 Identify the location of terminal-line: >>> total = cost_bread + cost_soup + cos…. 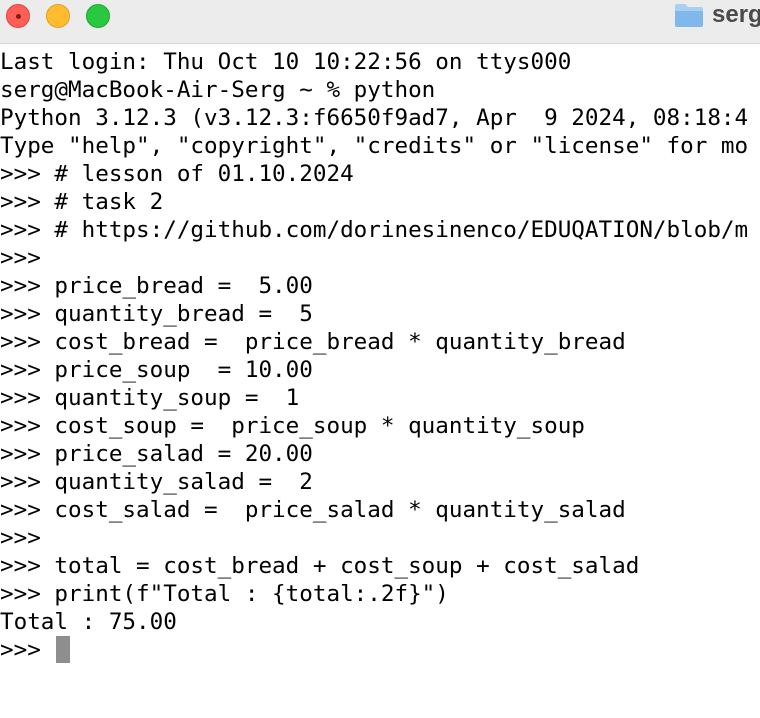
(320, 566).